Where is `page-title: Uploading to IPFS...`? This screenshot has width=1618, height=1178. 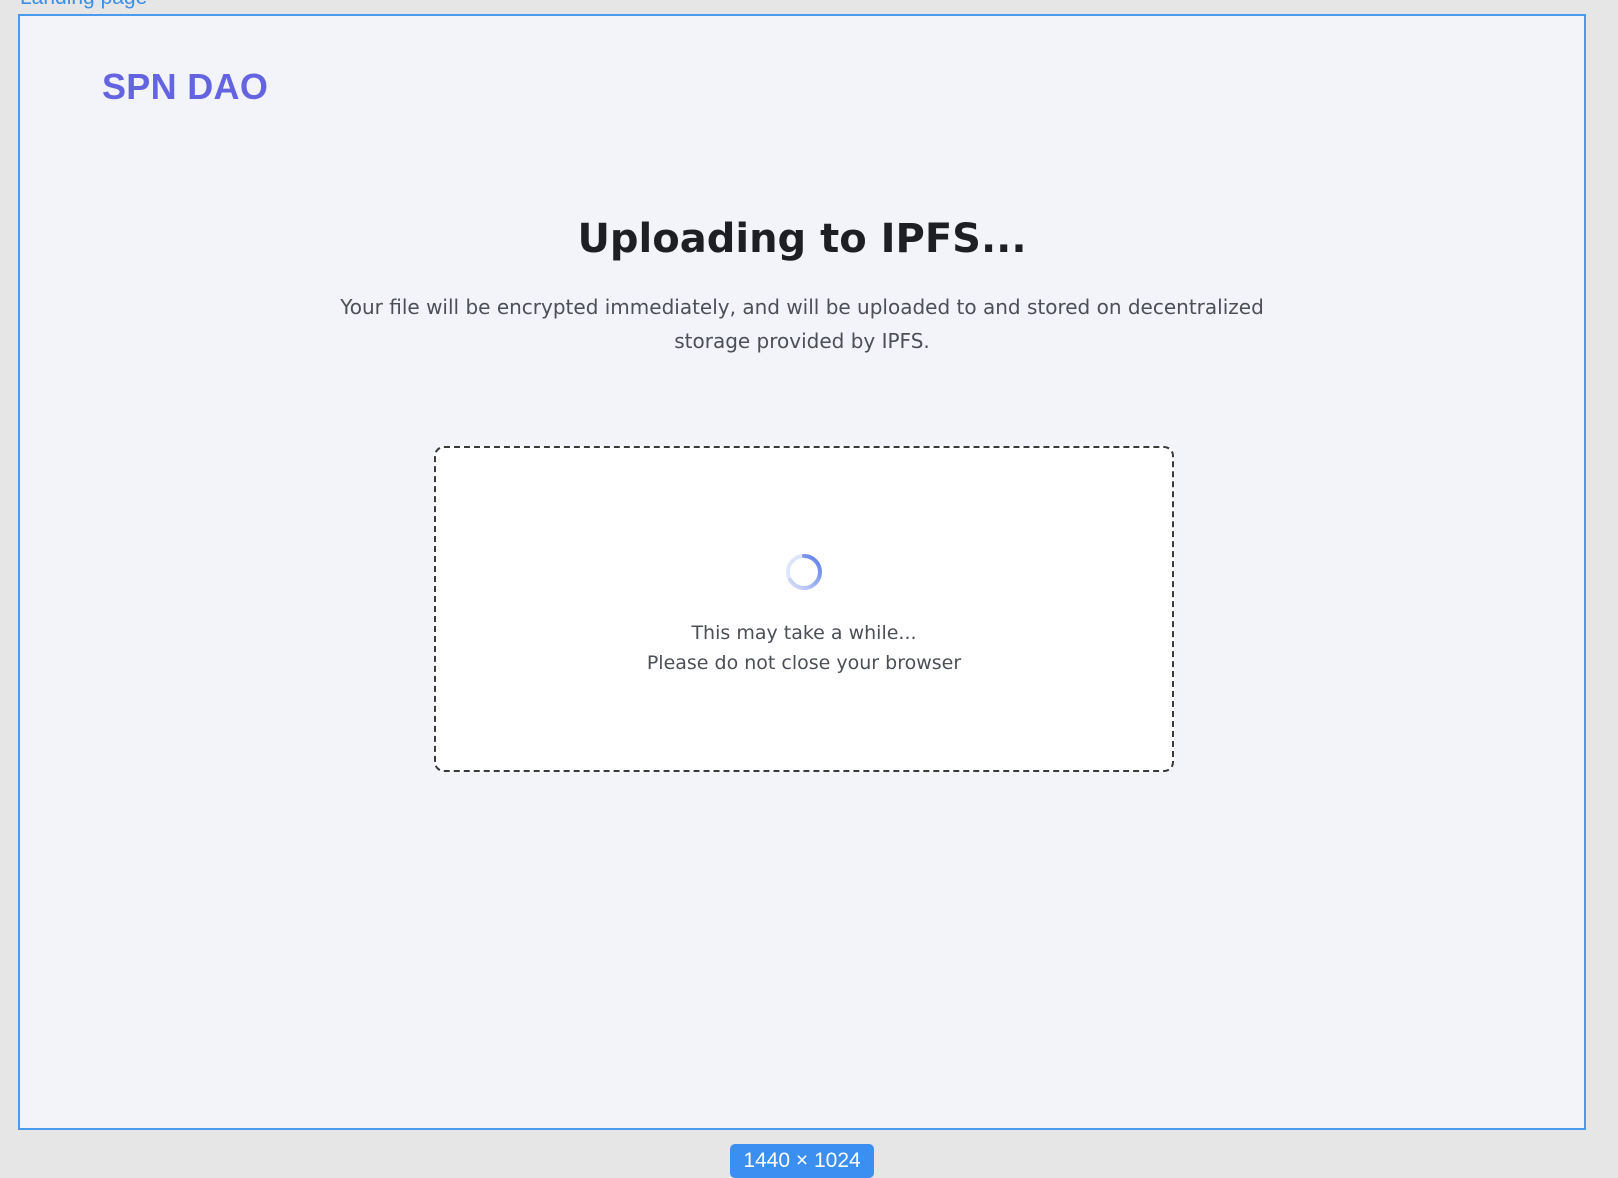
page-title: Uploading to IPFS... is located at coordinates (802, 239).